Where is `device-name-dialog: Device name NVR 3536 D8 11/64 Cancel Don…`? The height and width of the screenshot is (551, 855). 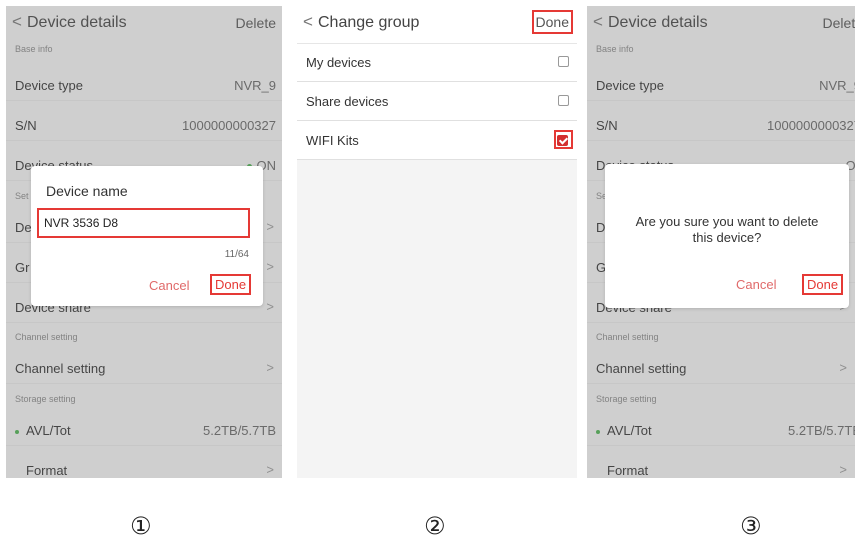
device-name-dialog: Device name NVR 3536 D8 11/64 Cancel Don… is located at coordinates (147, 236).